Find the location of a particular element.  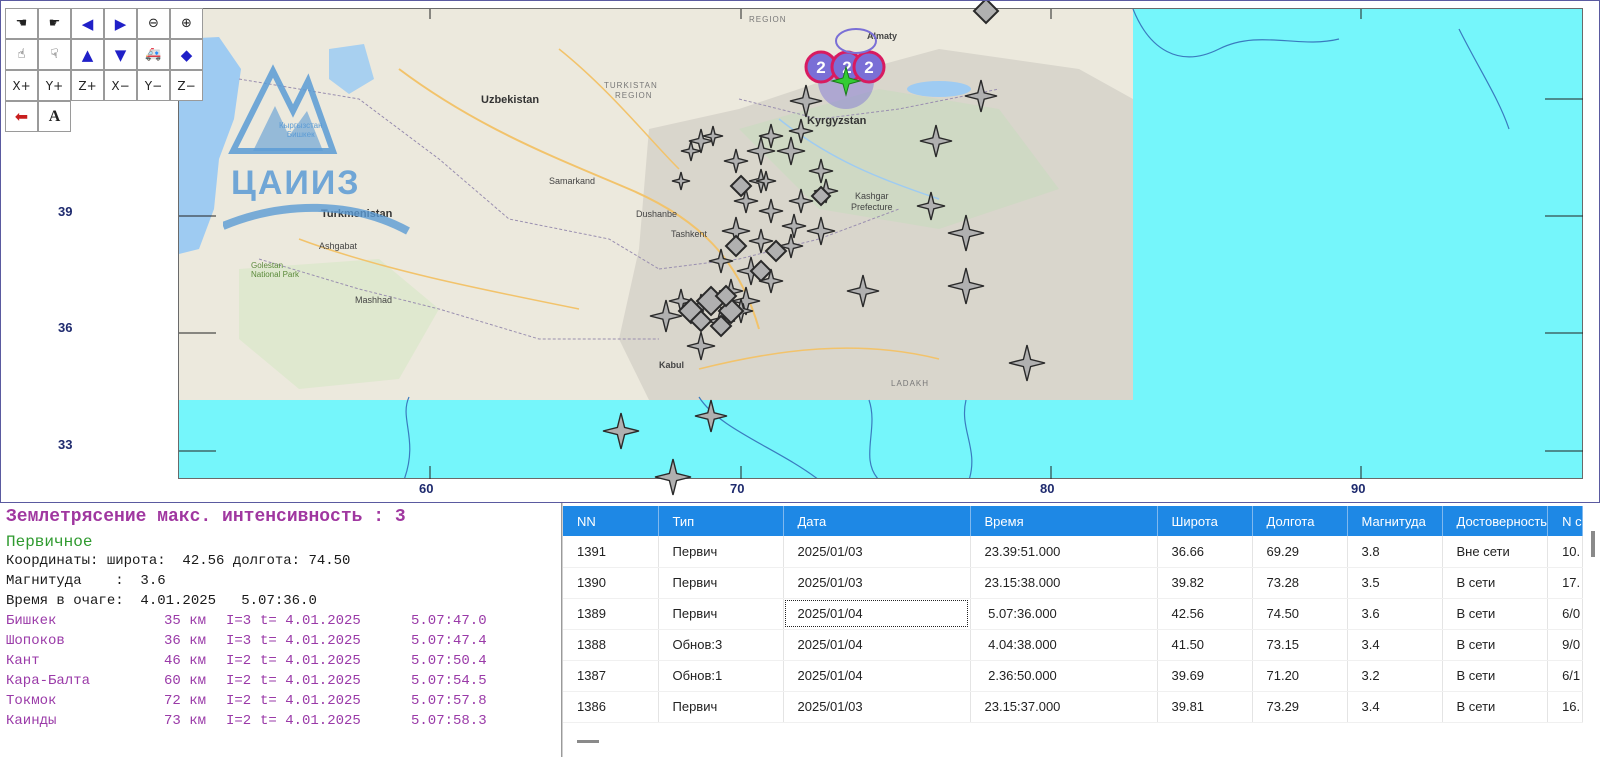

table-cell: 39.69 is located at coordinates (1205, 676).